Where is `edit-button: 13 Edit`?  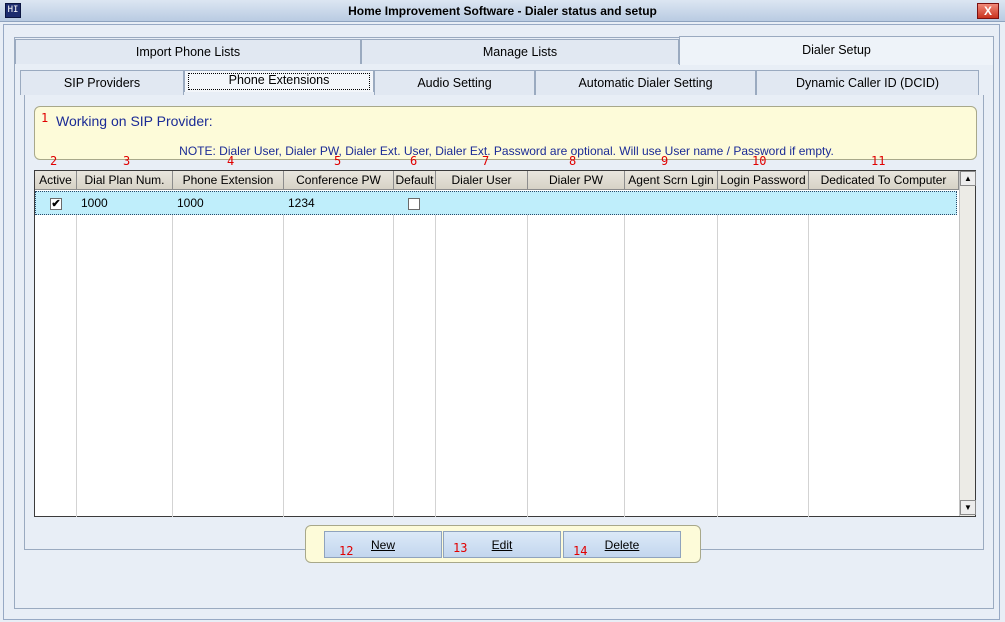 edit-button: 13 Edit is located at coordinates (502, 544).